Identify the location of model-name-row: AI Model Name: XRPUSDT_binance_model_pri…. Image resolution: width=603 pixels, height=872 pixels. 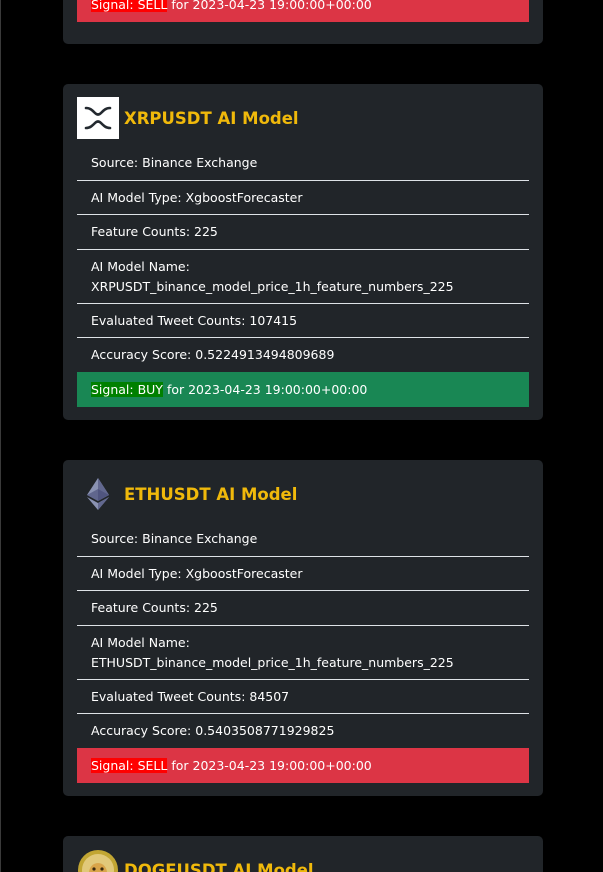
(303, 277).